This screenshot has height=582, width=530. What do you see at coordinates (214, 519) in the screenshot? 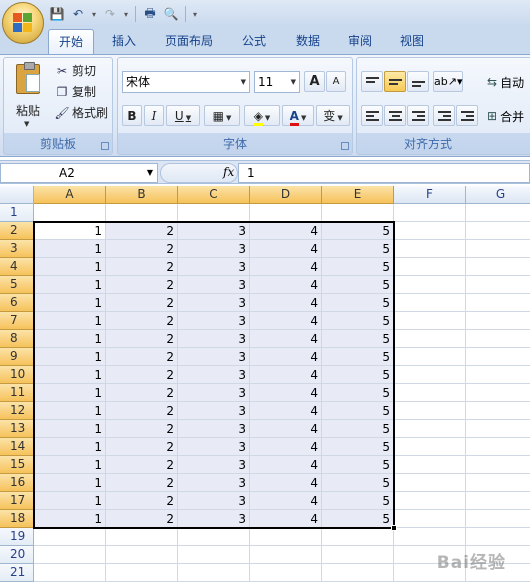
I see `cell-c18: 3` at bounding box center [214, 519].